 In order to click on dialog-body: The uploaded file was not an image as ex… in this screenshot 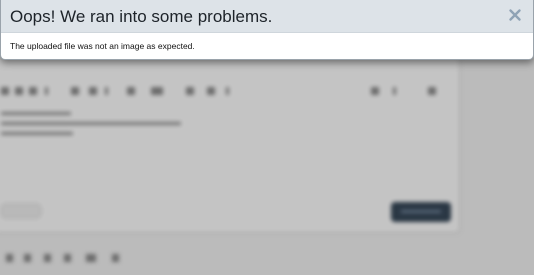, I will do `click(267, 46)`.